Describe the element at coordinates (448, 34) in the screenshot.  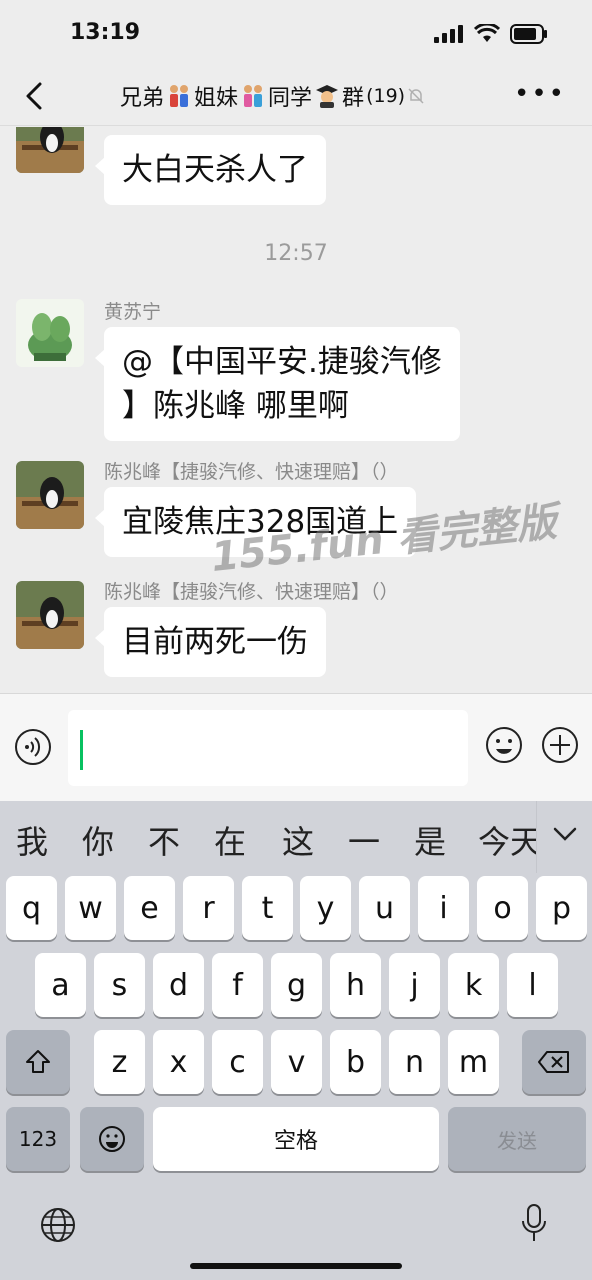
I see `signal-icon` at that location.